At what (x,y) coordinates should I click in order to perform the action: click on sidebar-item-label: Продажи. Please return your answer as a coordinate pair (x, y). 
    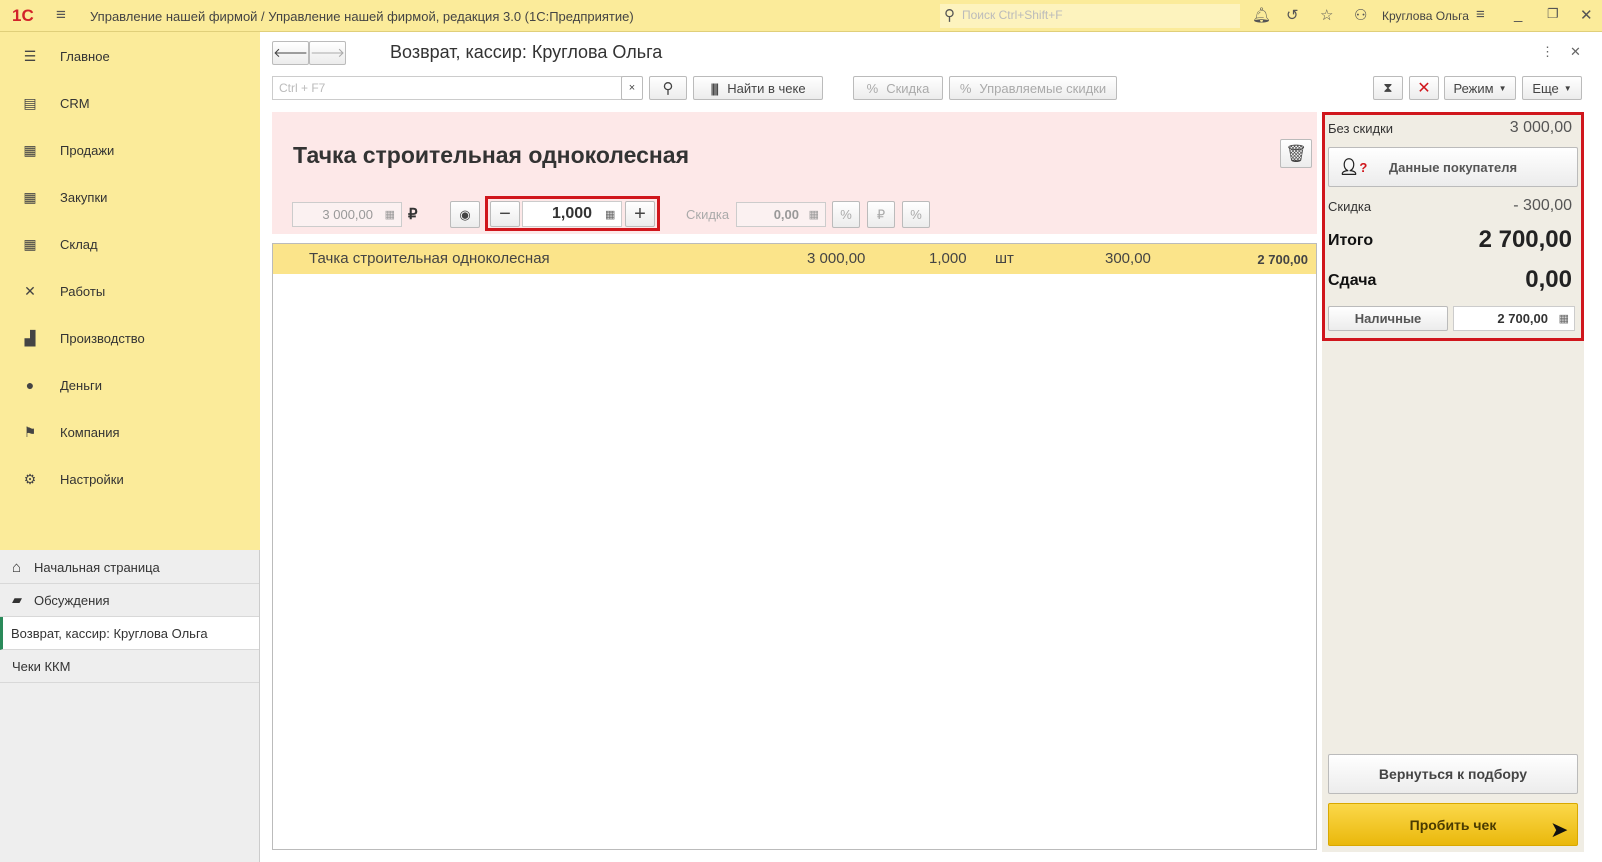
    Looking at the image, I should click on (87, 150).